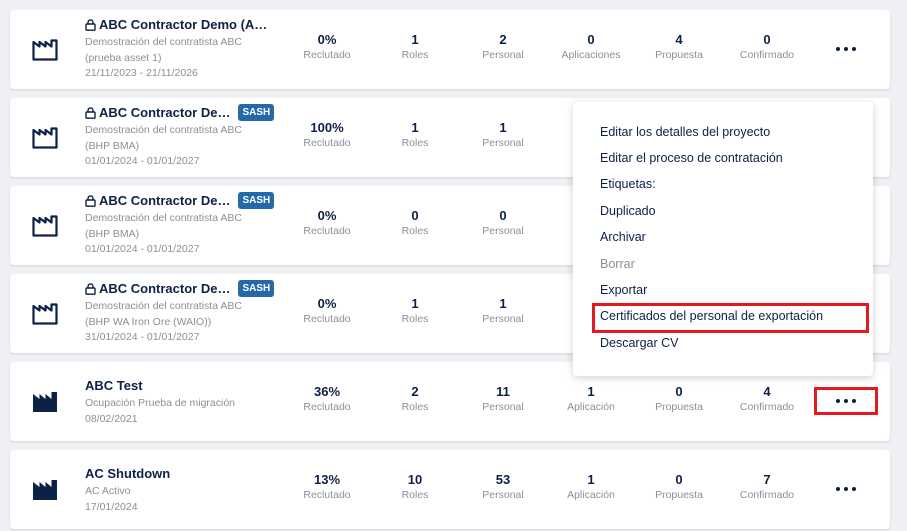 The width and height of the screenshot is (907, 531). What do you see at coordinates (767, 45) in the screenshot?
I see `stat-confirmado: 0 Confirmado` at bounding box center [767, 45].